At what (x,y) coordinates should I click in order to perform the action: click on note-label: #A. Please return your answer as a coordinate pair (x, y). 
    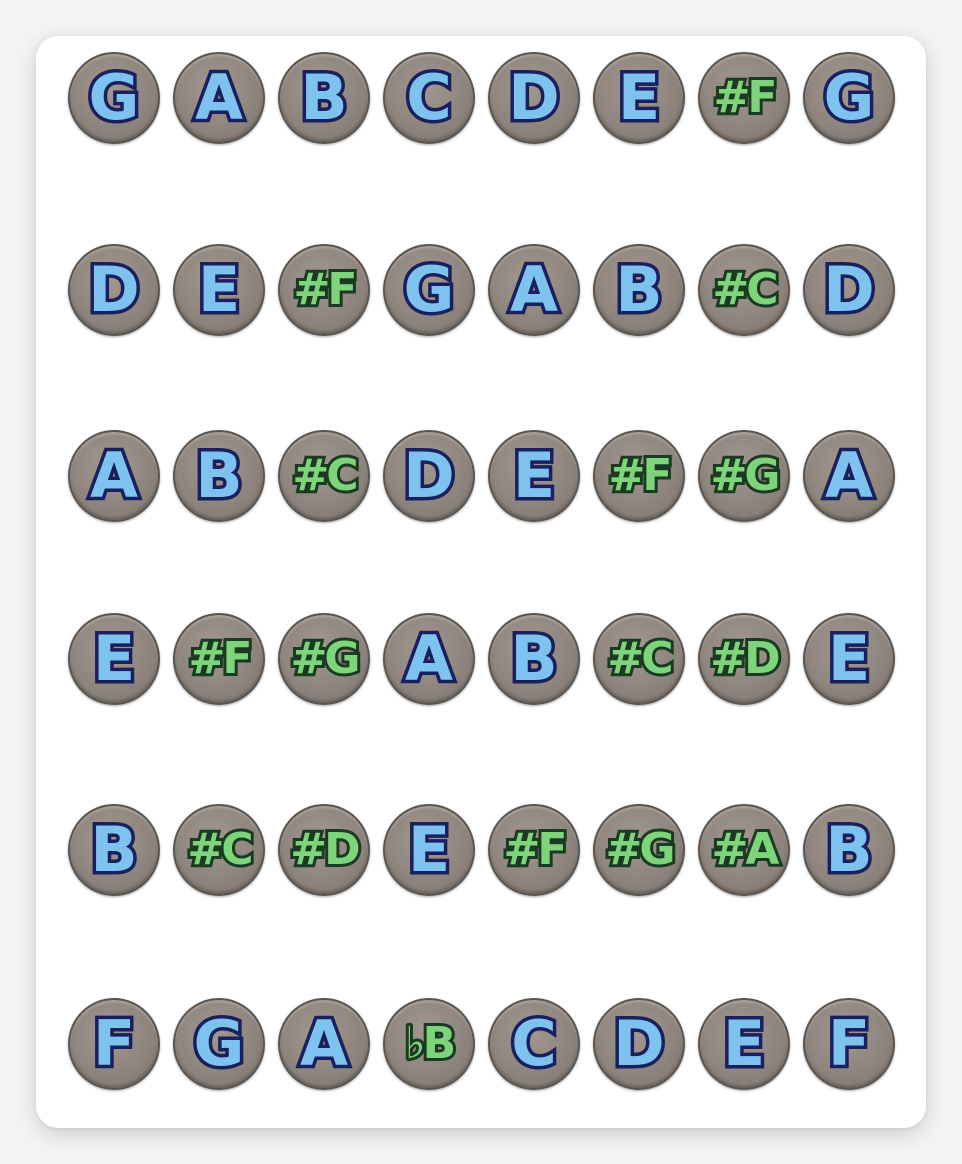
    Looking at the image, I should click on (746, 849).